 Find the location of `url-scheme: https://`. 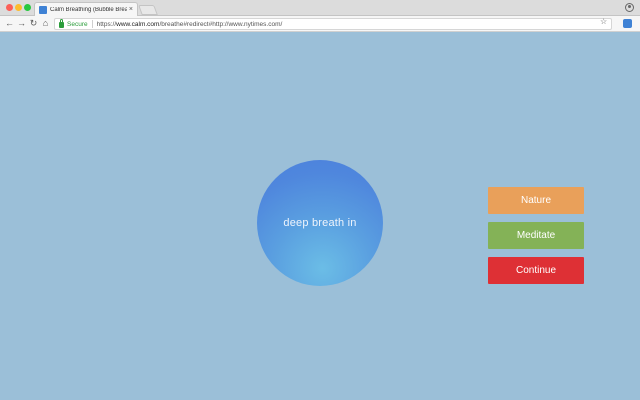

url-scheme: https:// is located at coordinates (106, 24).